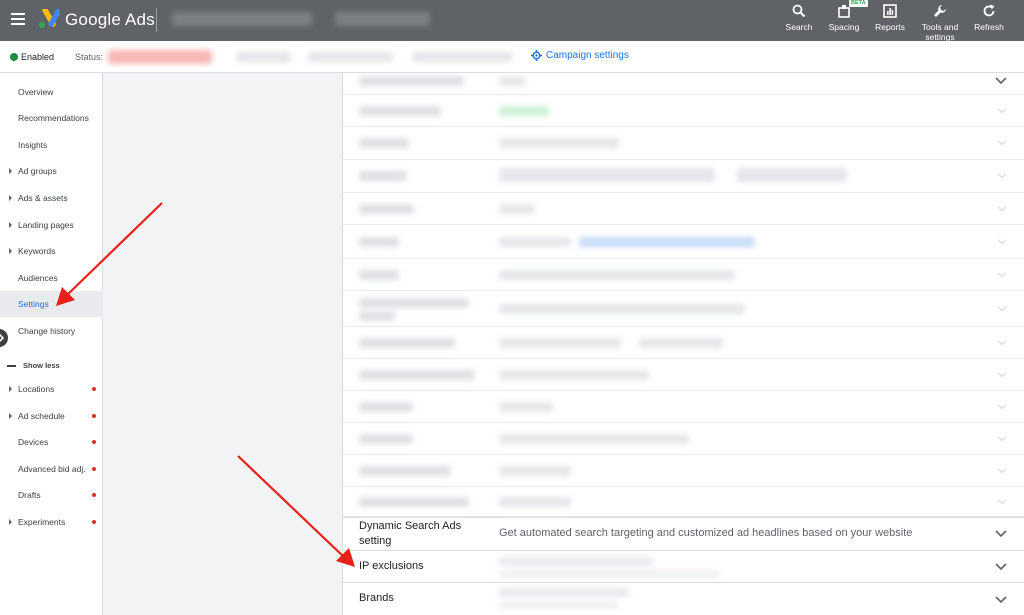 This screenshot has height=615, width=1024. I want to click on refresh-tool: Refresh, so click(989, 18).